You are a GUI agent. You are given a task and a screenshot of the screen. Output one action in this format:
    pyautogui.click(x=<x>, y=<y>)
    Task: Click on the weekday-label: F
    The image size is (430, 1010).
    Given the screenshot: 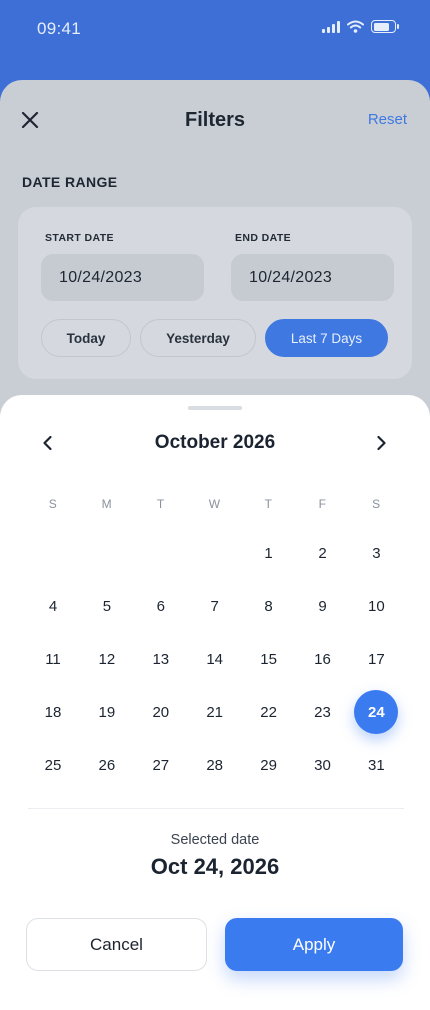 What is the action you would take?
    pyautogui.click(x=322, y=504)
    